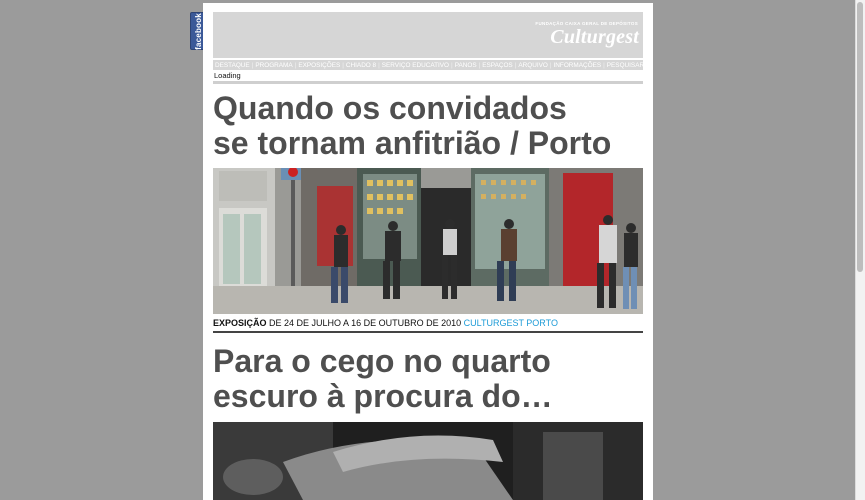 The image size is (865, 500). Describe the element at coordinates (428, 82) in the screenshot. I see `header-divider` at that location.